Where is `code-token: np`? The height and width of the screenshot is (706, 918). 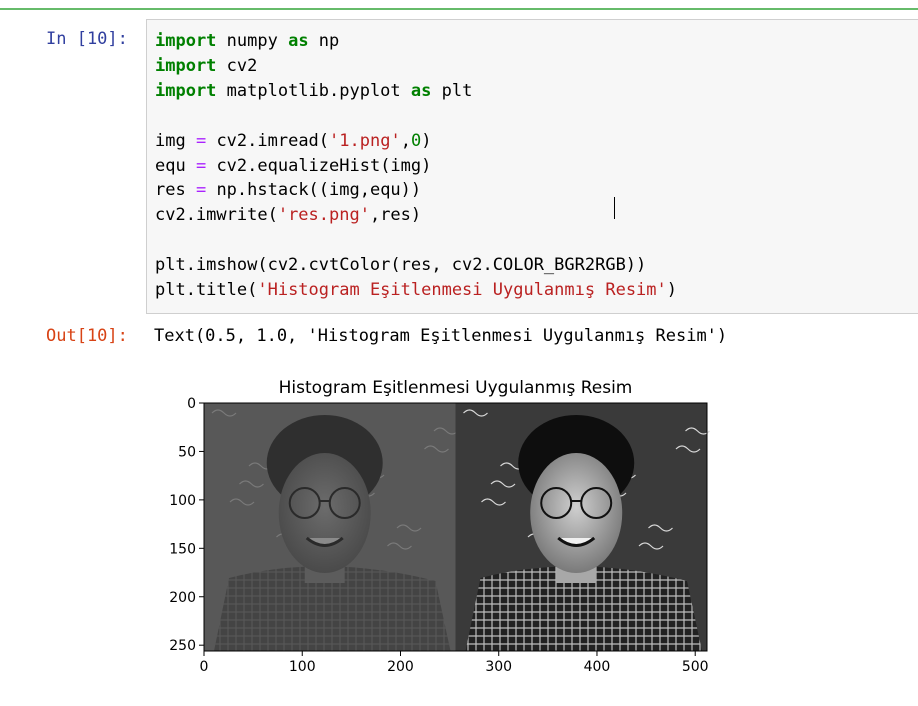
code-token: np is located at coordinates (324, 41).